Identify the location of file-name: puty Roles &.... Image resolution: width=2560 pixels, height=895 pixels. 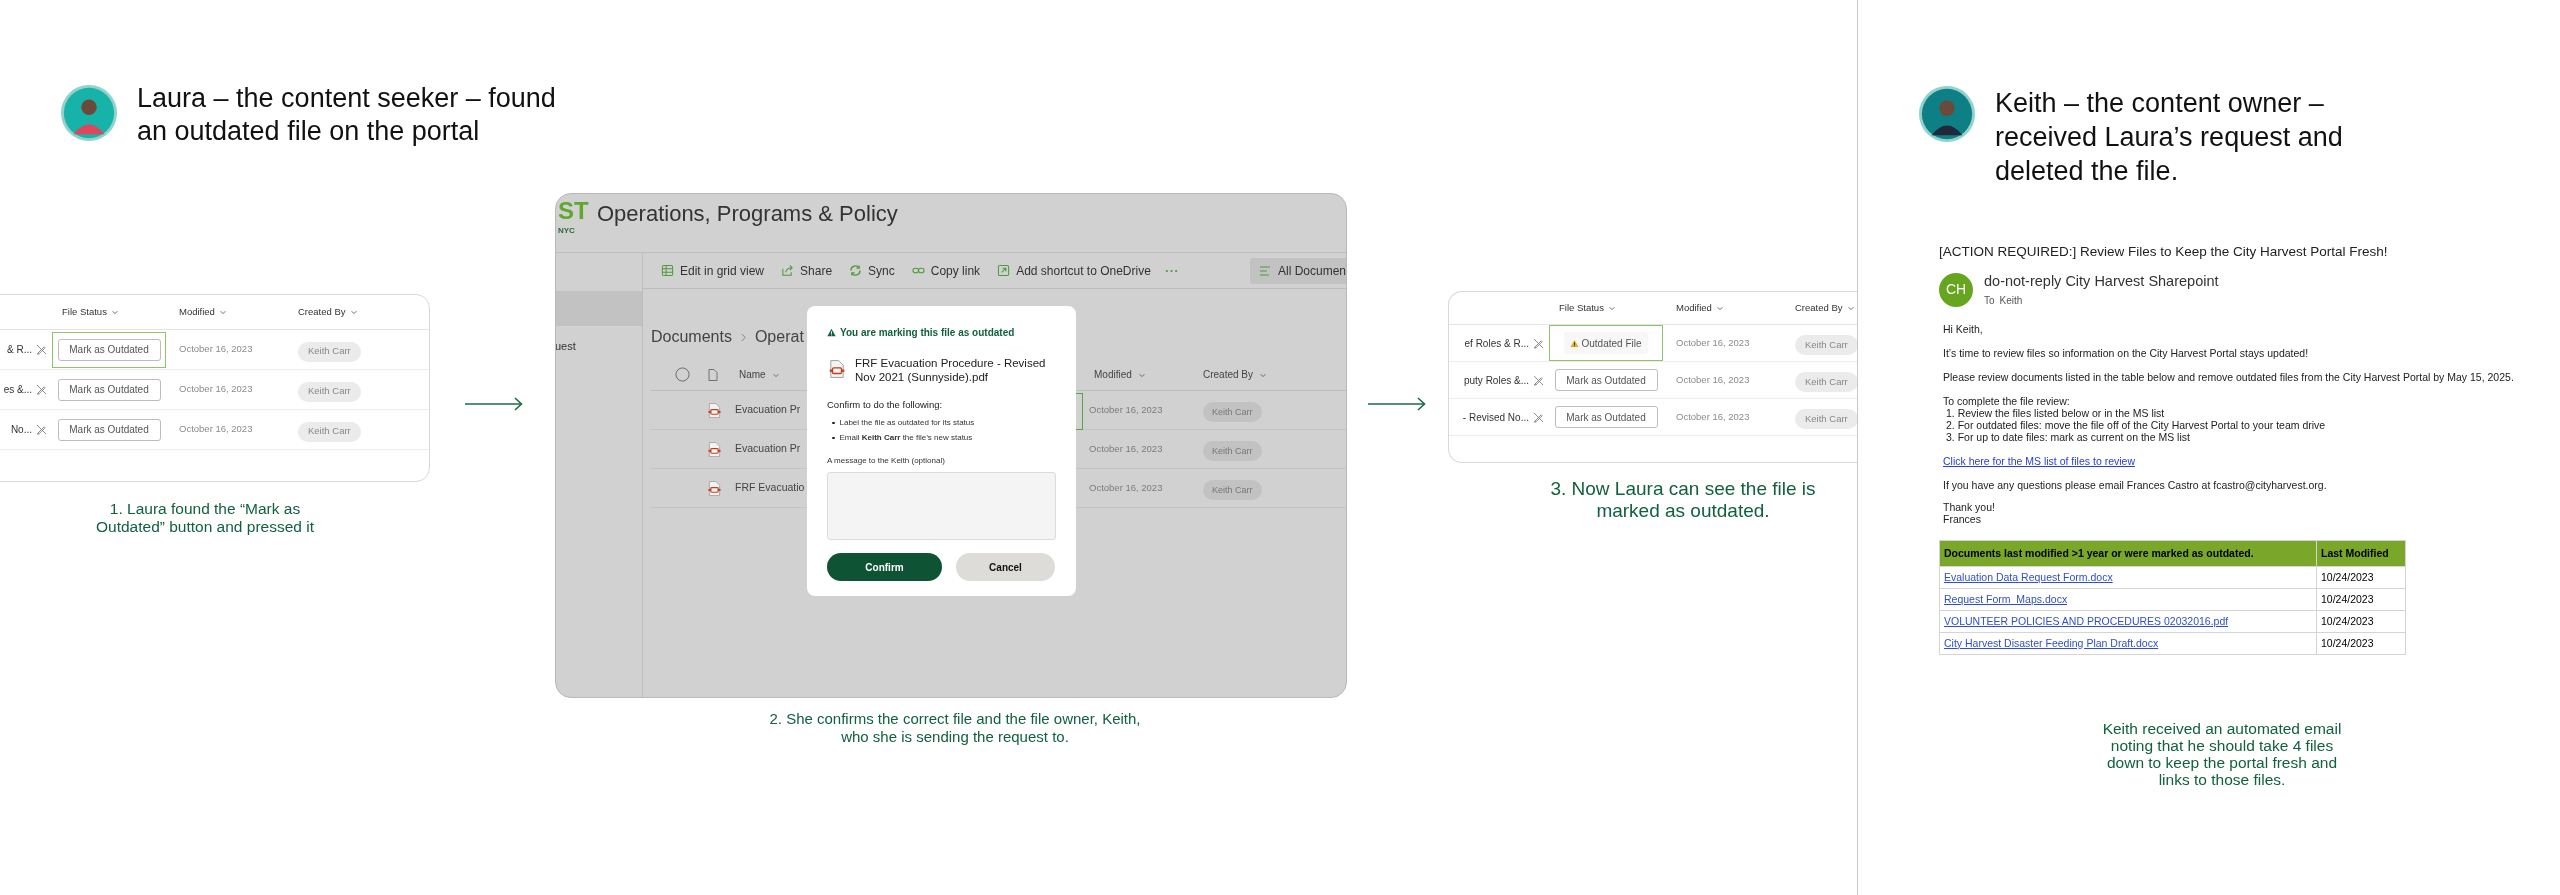
(1496, 380).